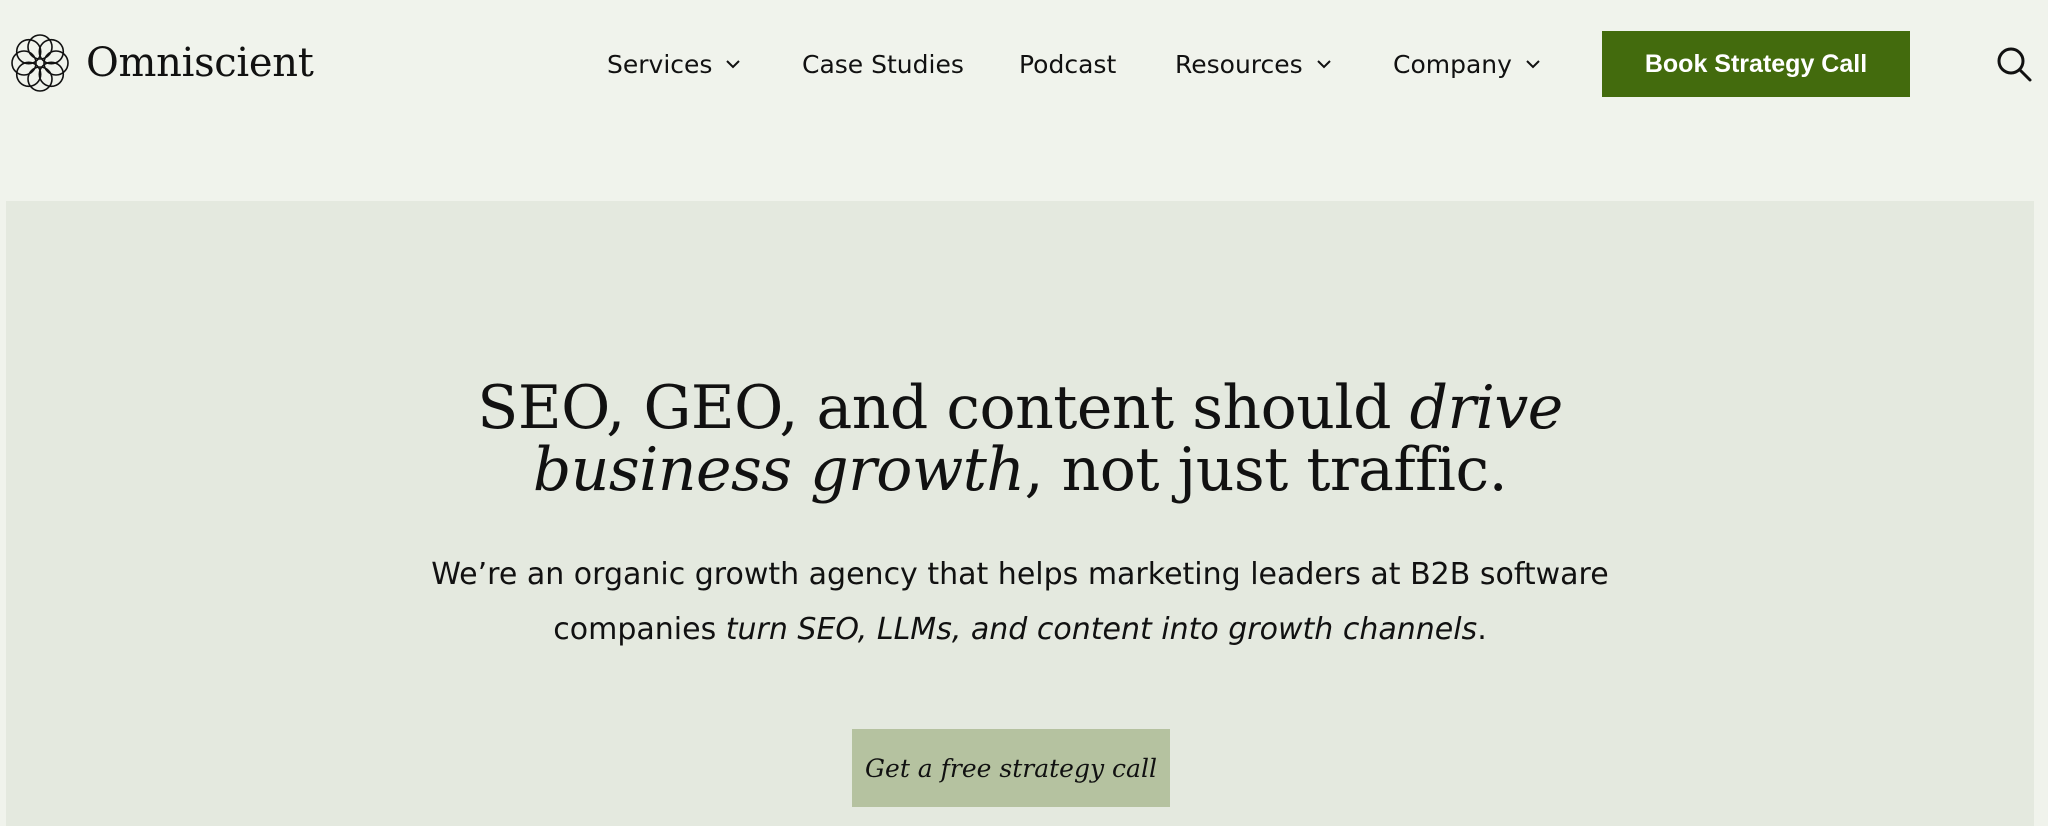 Image resolution: width=2048 pixels, height=826 pixels. Describe the element at coordinates (660, 64) in the screenshot. I see `nav-item-label: Services` at that location.